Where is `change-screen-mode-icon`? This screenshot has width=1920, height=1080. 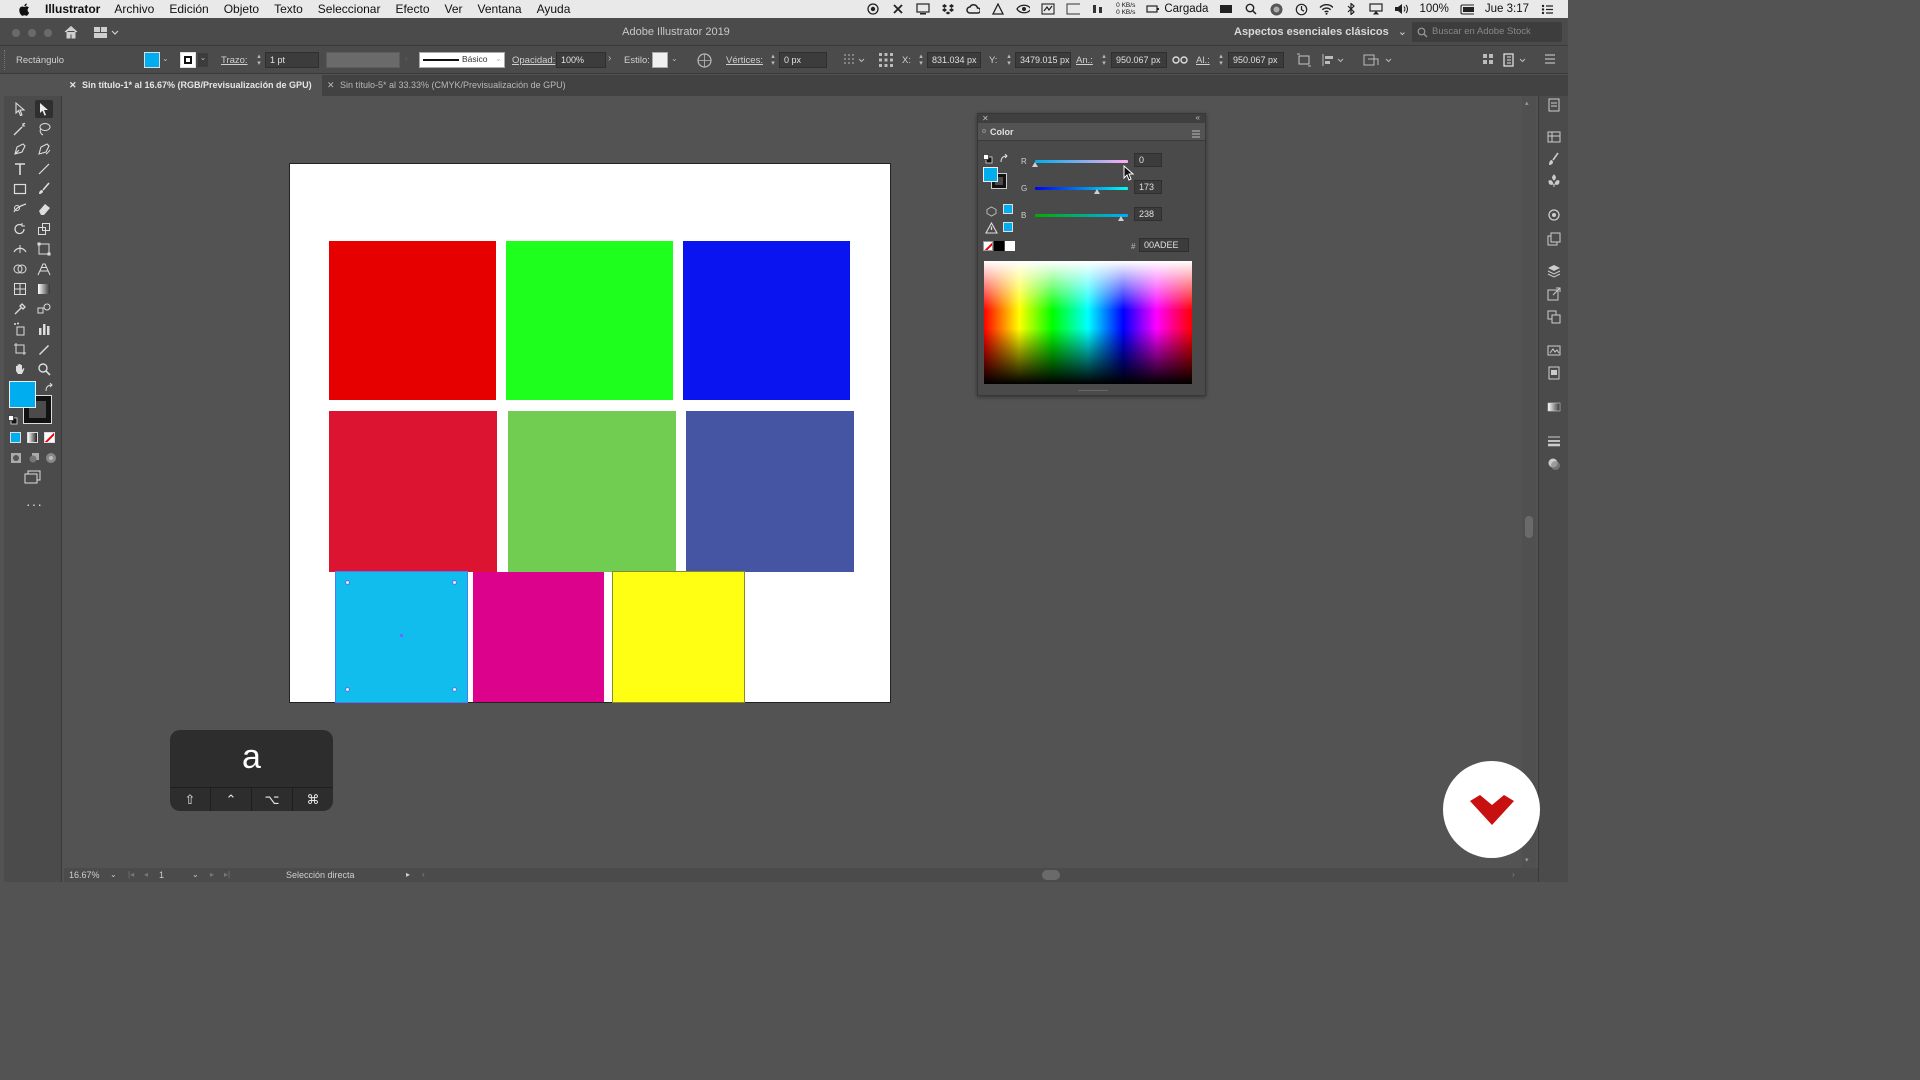 change-screen-mode-icon is located at coordinates (33, 479).